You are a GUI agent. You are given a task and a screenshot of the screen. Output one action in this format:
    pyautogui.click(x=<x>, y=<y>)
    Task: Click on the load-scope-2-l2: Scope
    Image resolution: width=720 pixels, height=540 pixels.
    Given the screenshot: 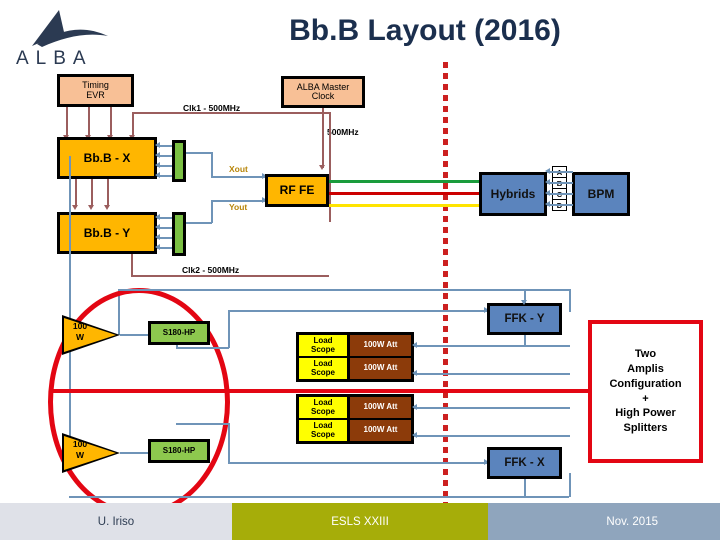 What is the action you would take?
    pyautogui.click(x=322, y=372)
    